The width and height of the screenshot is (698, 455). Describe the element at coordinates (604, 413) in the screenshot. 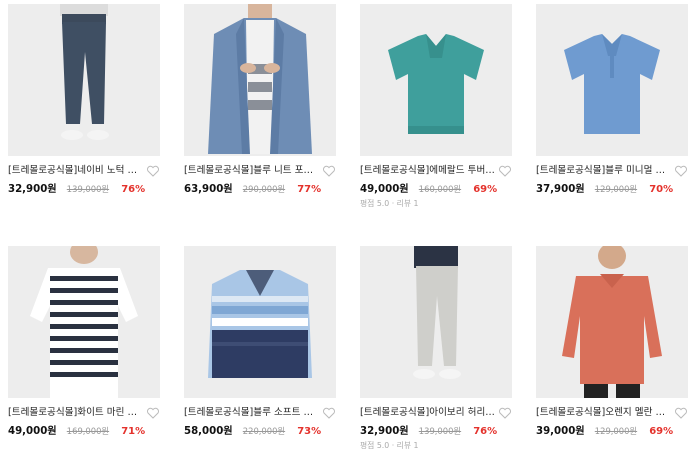

I see `product-title: [트레몰로공식몰]오렌지 멜란 캐주얼 카라 티셔츠` at that location.